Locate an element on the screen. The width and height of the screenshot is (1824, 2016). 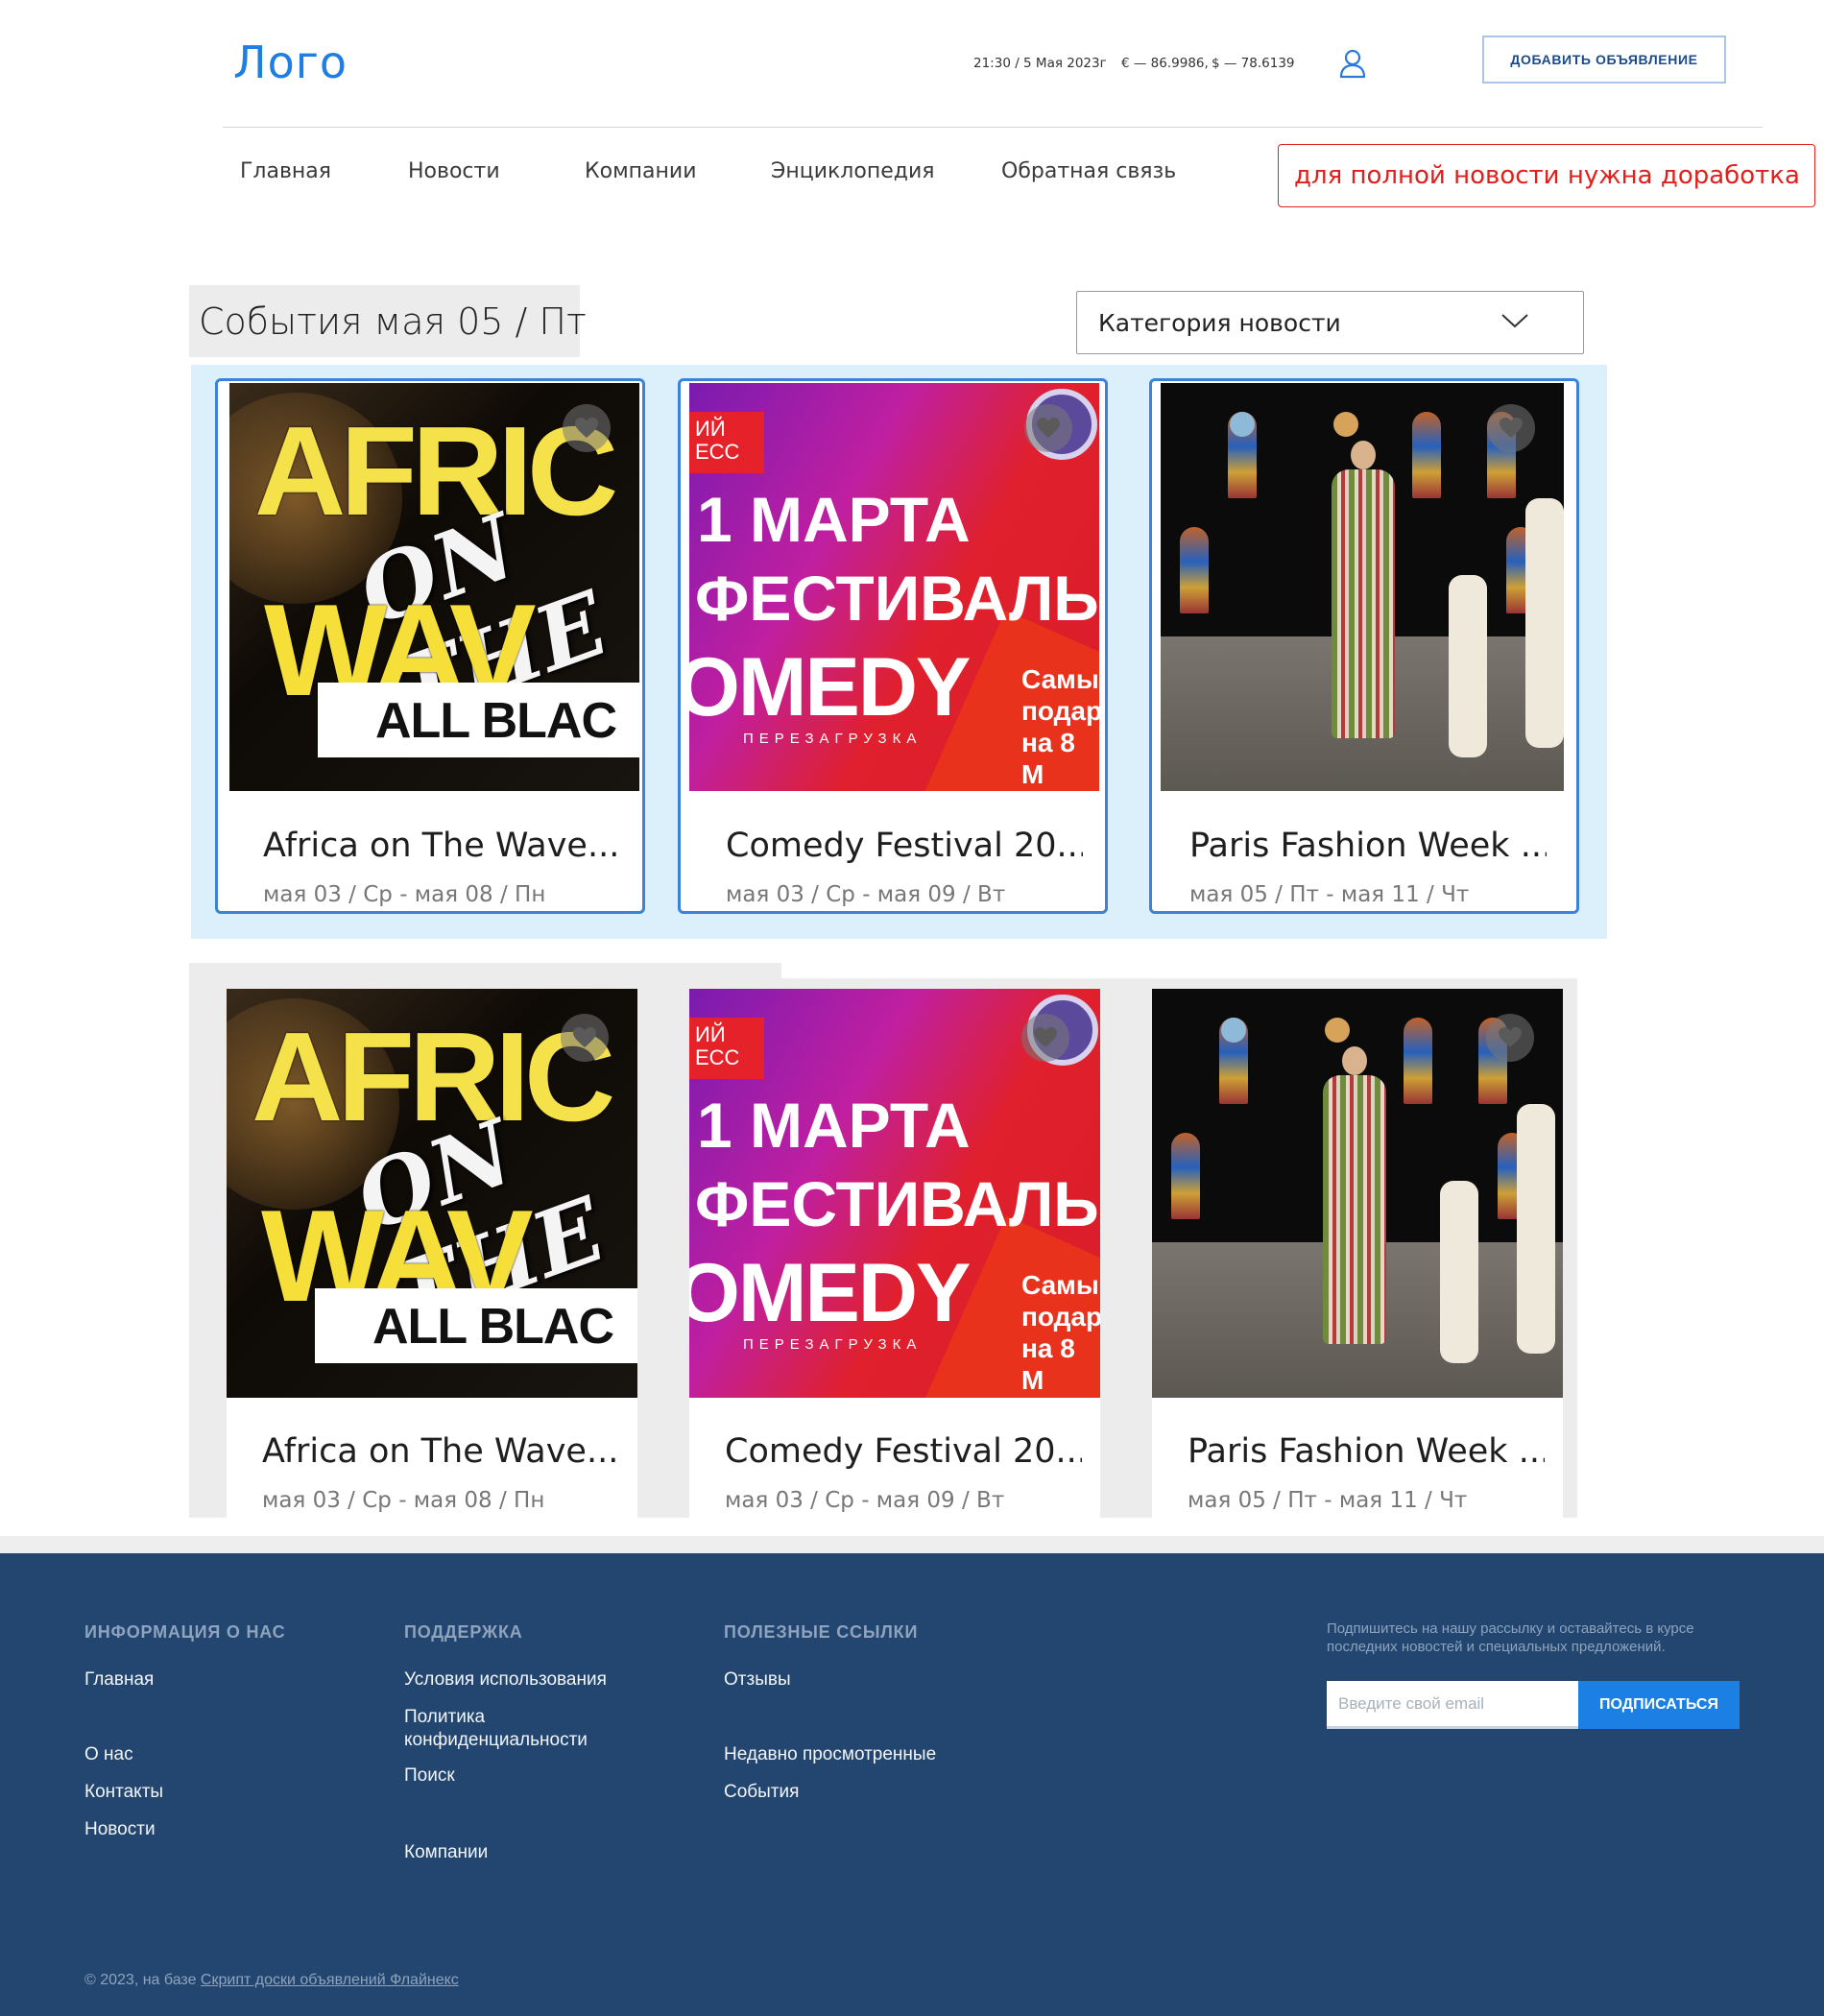
category-select-label: Категория новости is located at coordinates (1219, 322).